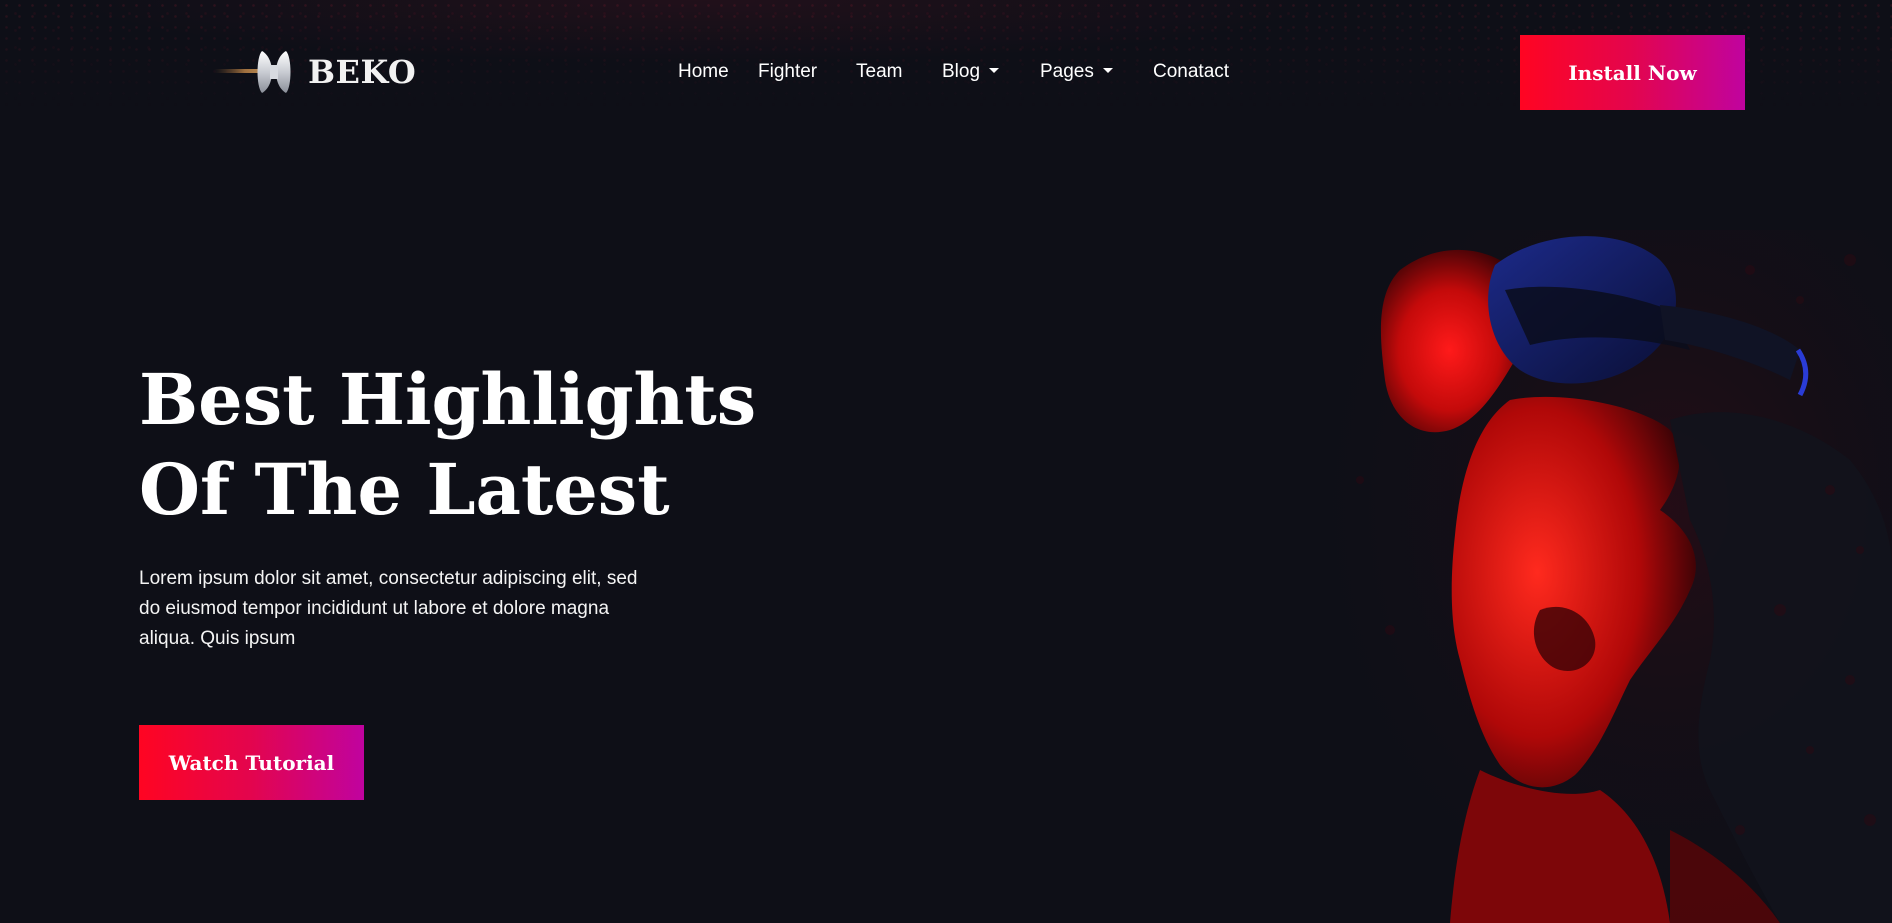 This screenshot has height=923, width=1892. I want to click on nav-item-team: Team, so click(879, 72).